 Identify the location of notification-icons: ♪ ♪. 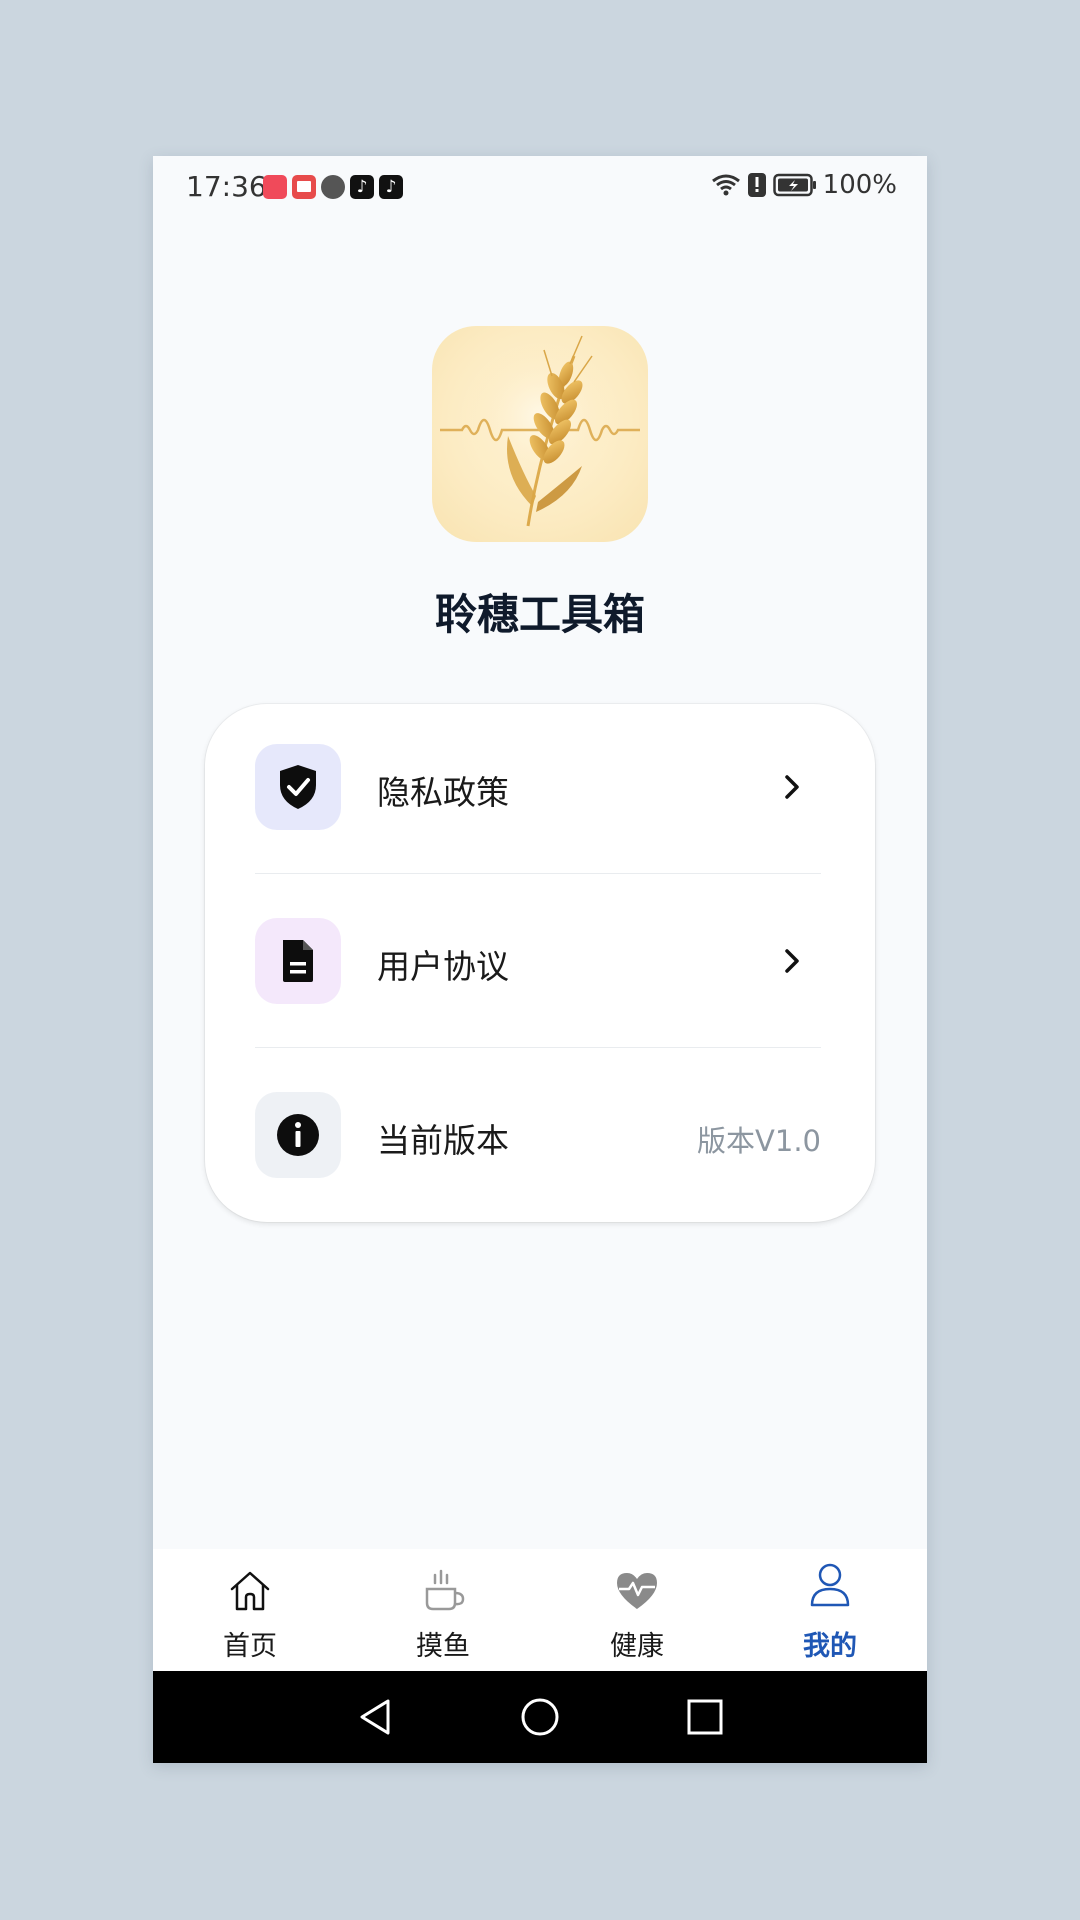
(333, 187).